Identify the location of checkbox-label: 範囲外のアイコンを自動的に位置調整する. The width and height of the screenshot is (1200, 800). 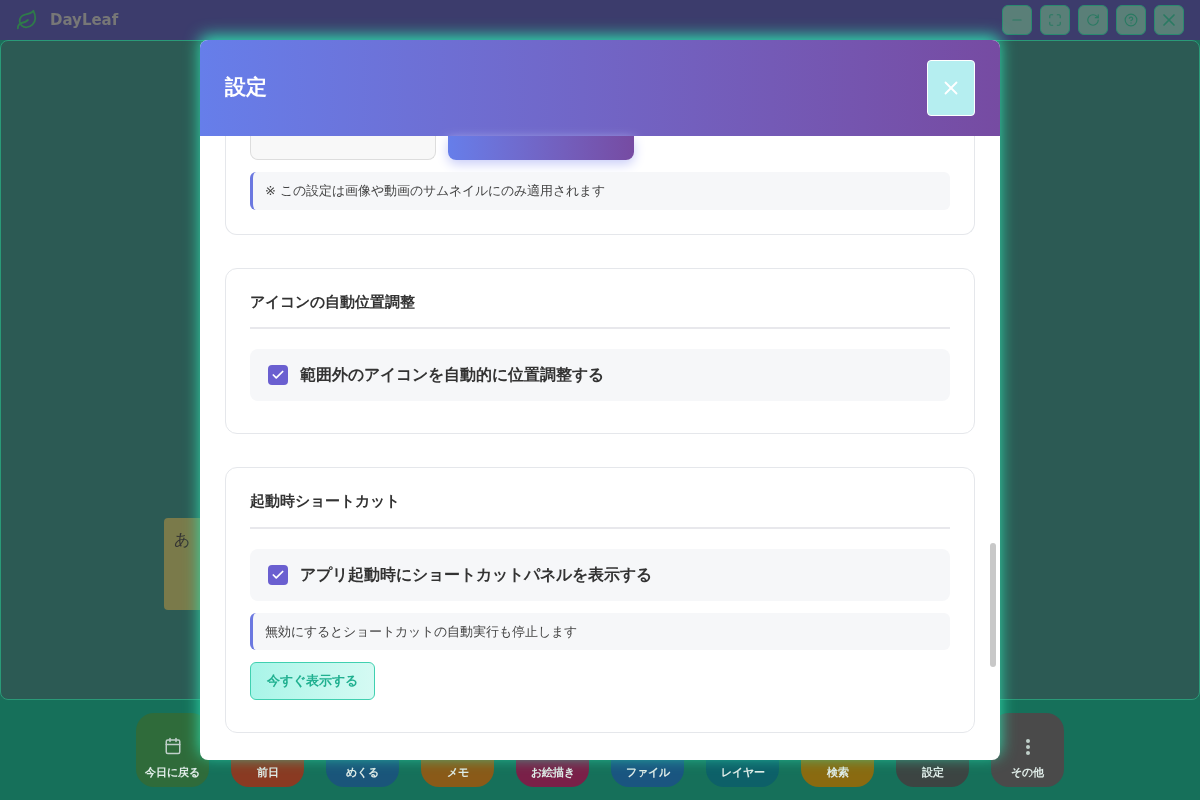
(452, 375).